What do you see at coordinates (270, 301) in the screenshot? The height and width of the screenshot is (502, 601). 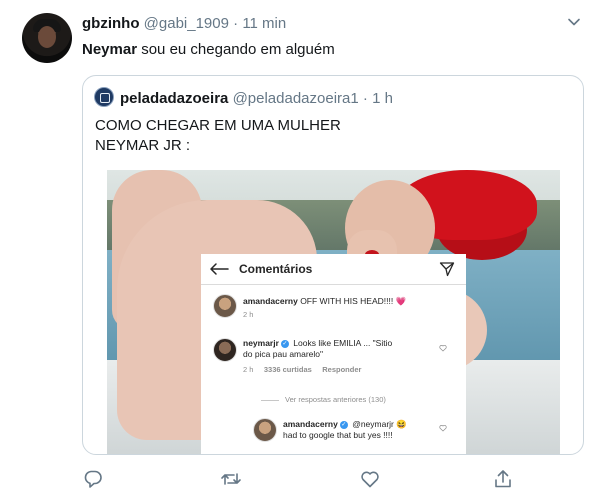 I see `ig-comment-1-user: amandacerny` at bounding box center [270, 301].